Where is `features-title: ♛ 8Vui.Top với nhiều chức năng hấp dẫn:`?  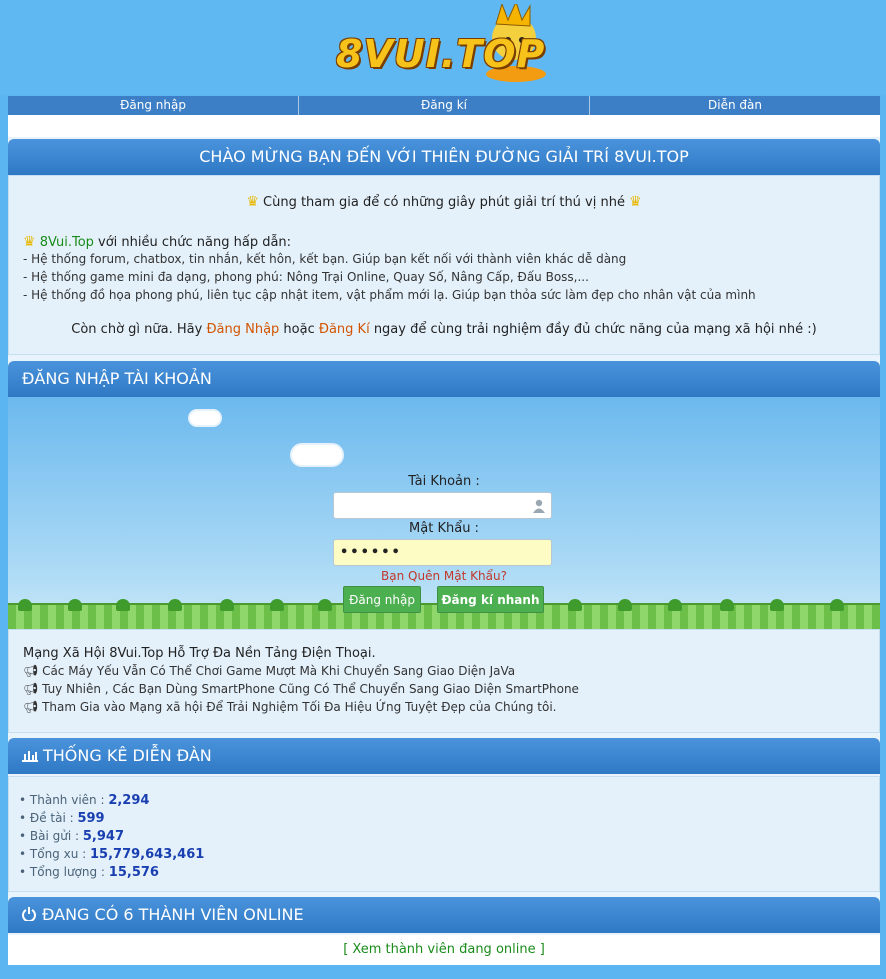 features-title: ♛ 8Vui.Top với nhiều chức năng hấp dẫn: is located at coordinates (157, 242).